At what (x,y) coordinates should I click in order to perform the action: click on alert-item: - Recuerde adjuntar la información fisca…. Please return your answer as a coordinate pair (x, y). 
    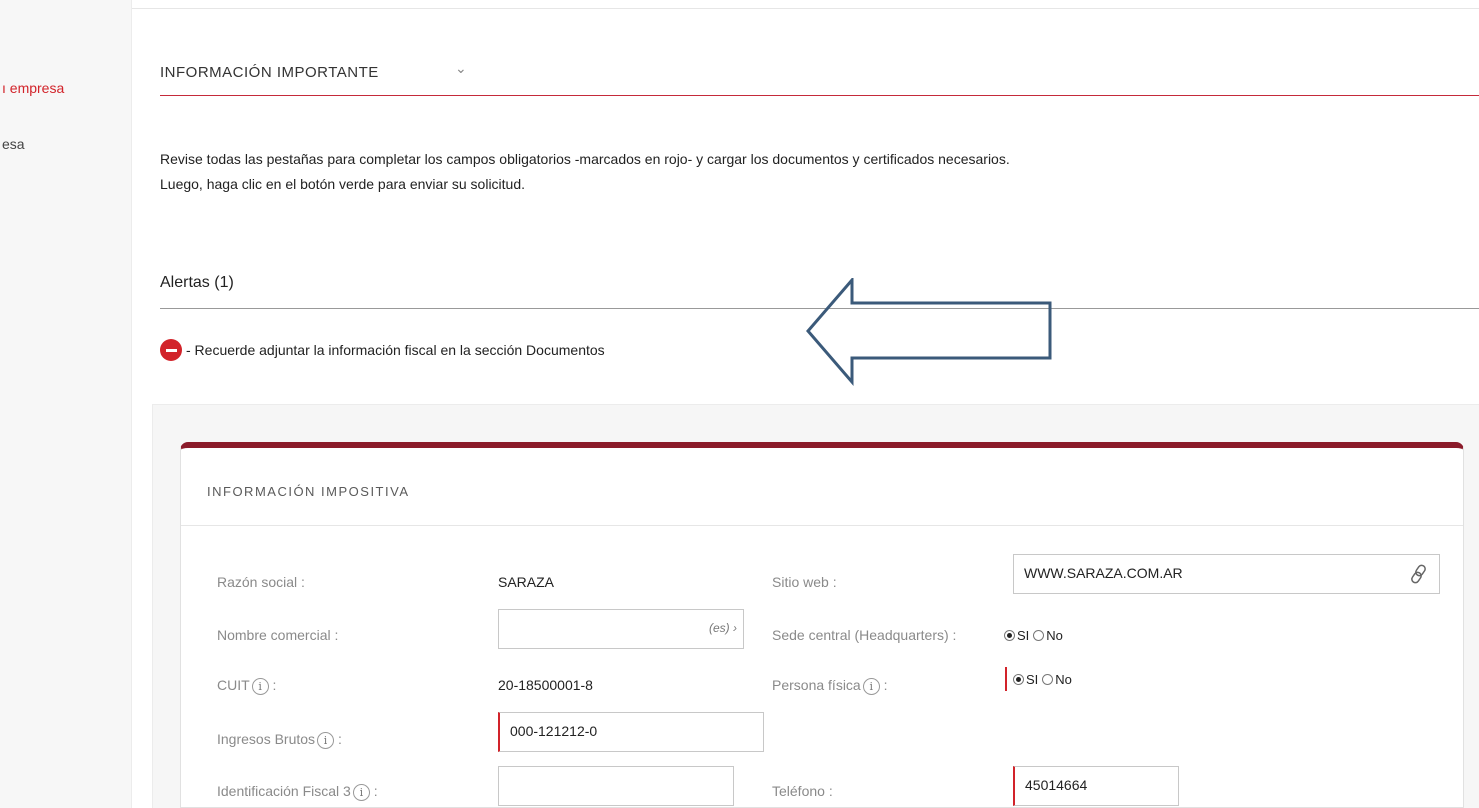
    Looking at the image, I should click on (382, 350).